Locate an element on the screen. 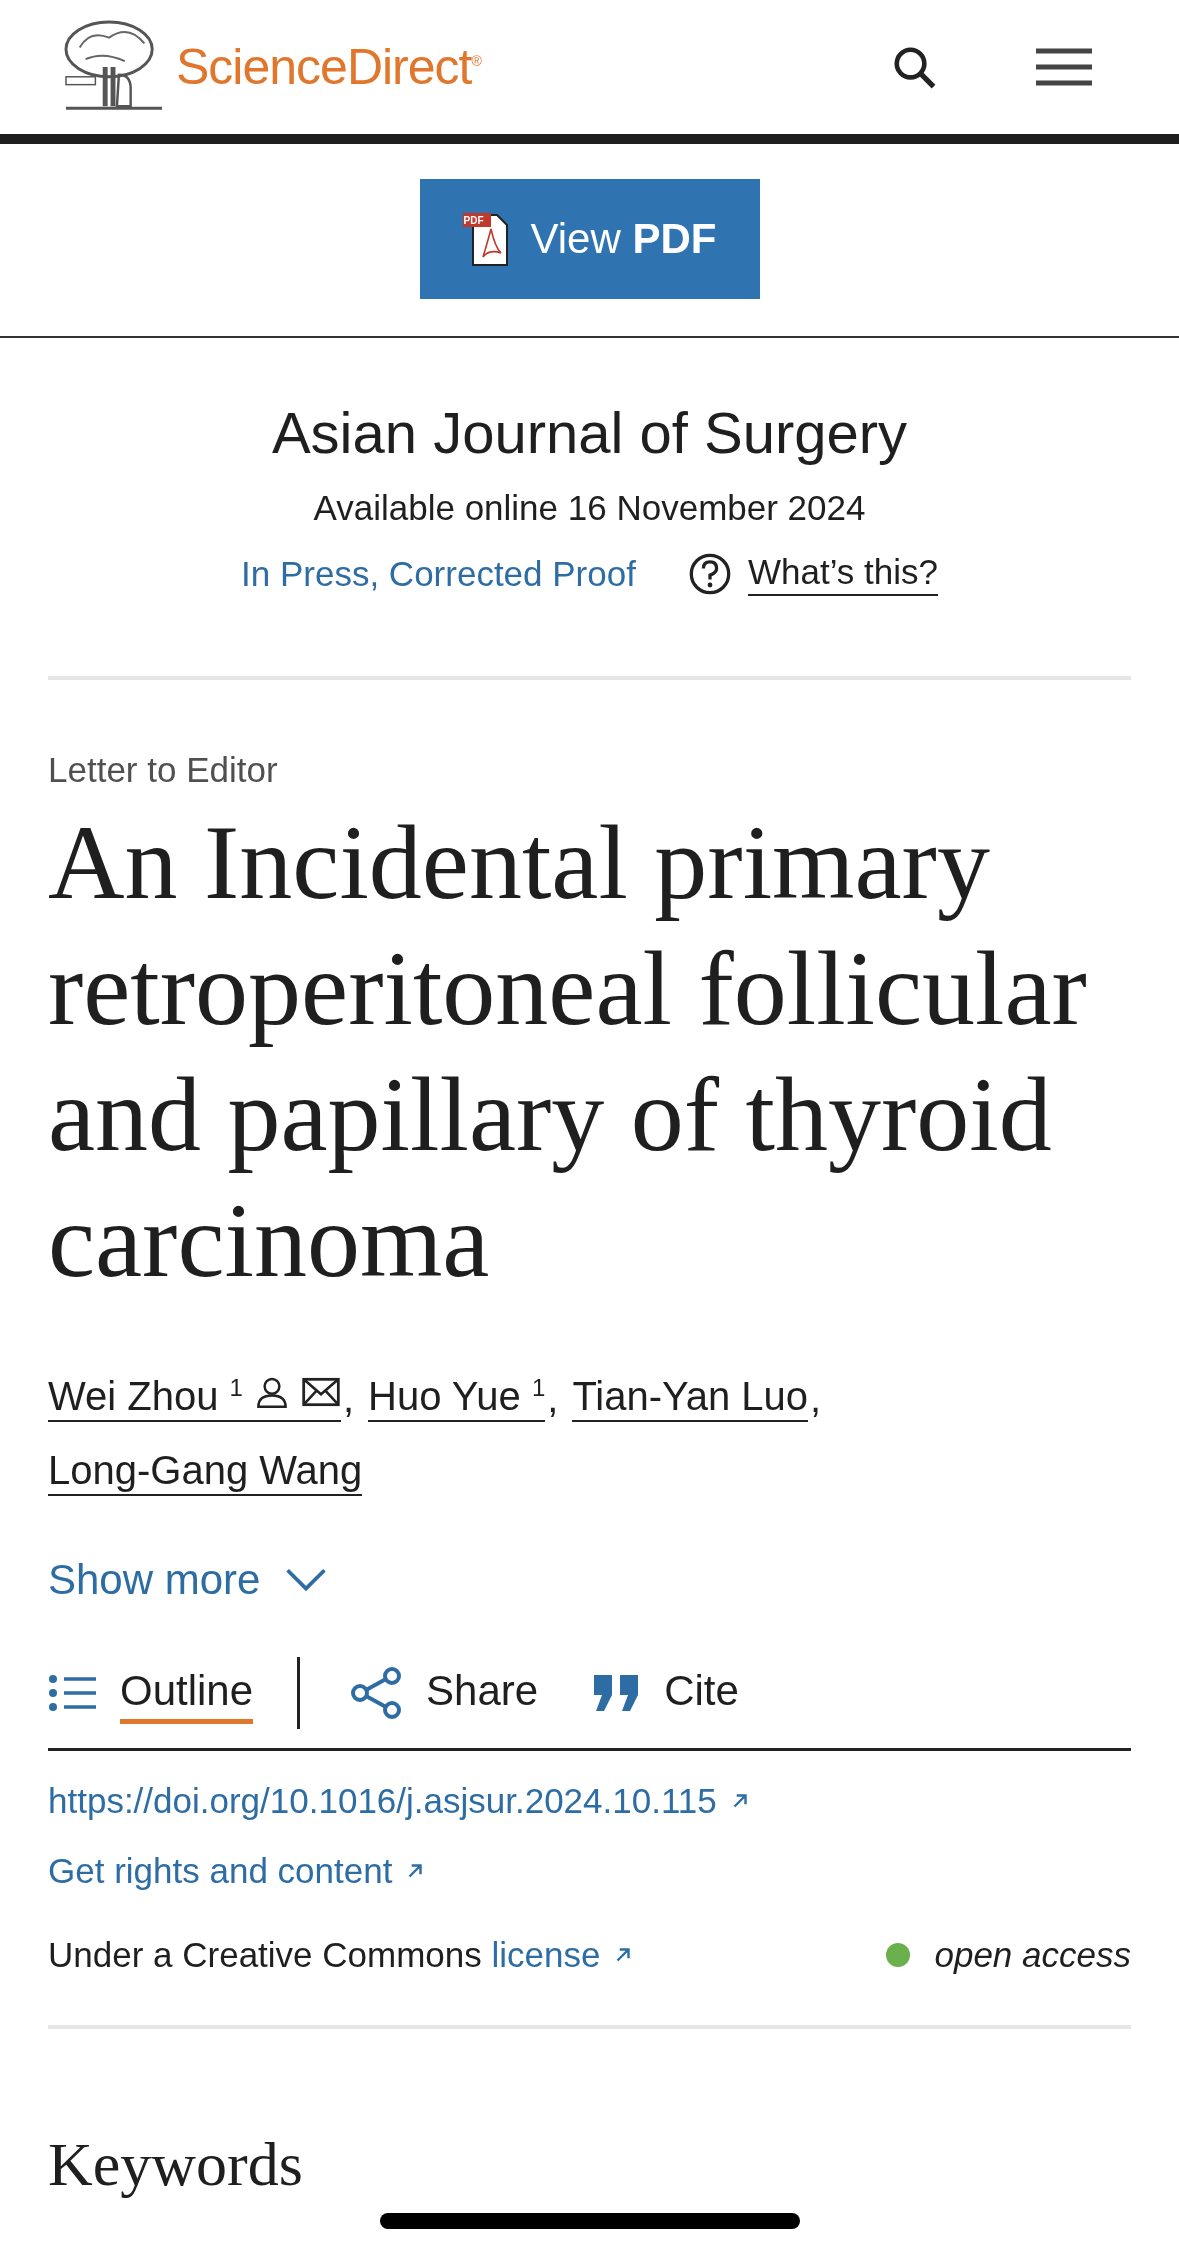  license-link: license is located at coordinates (563, 1955).